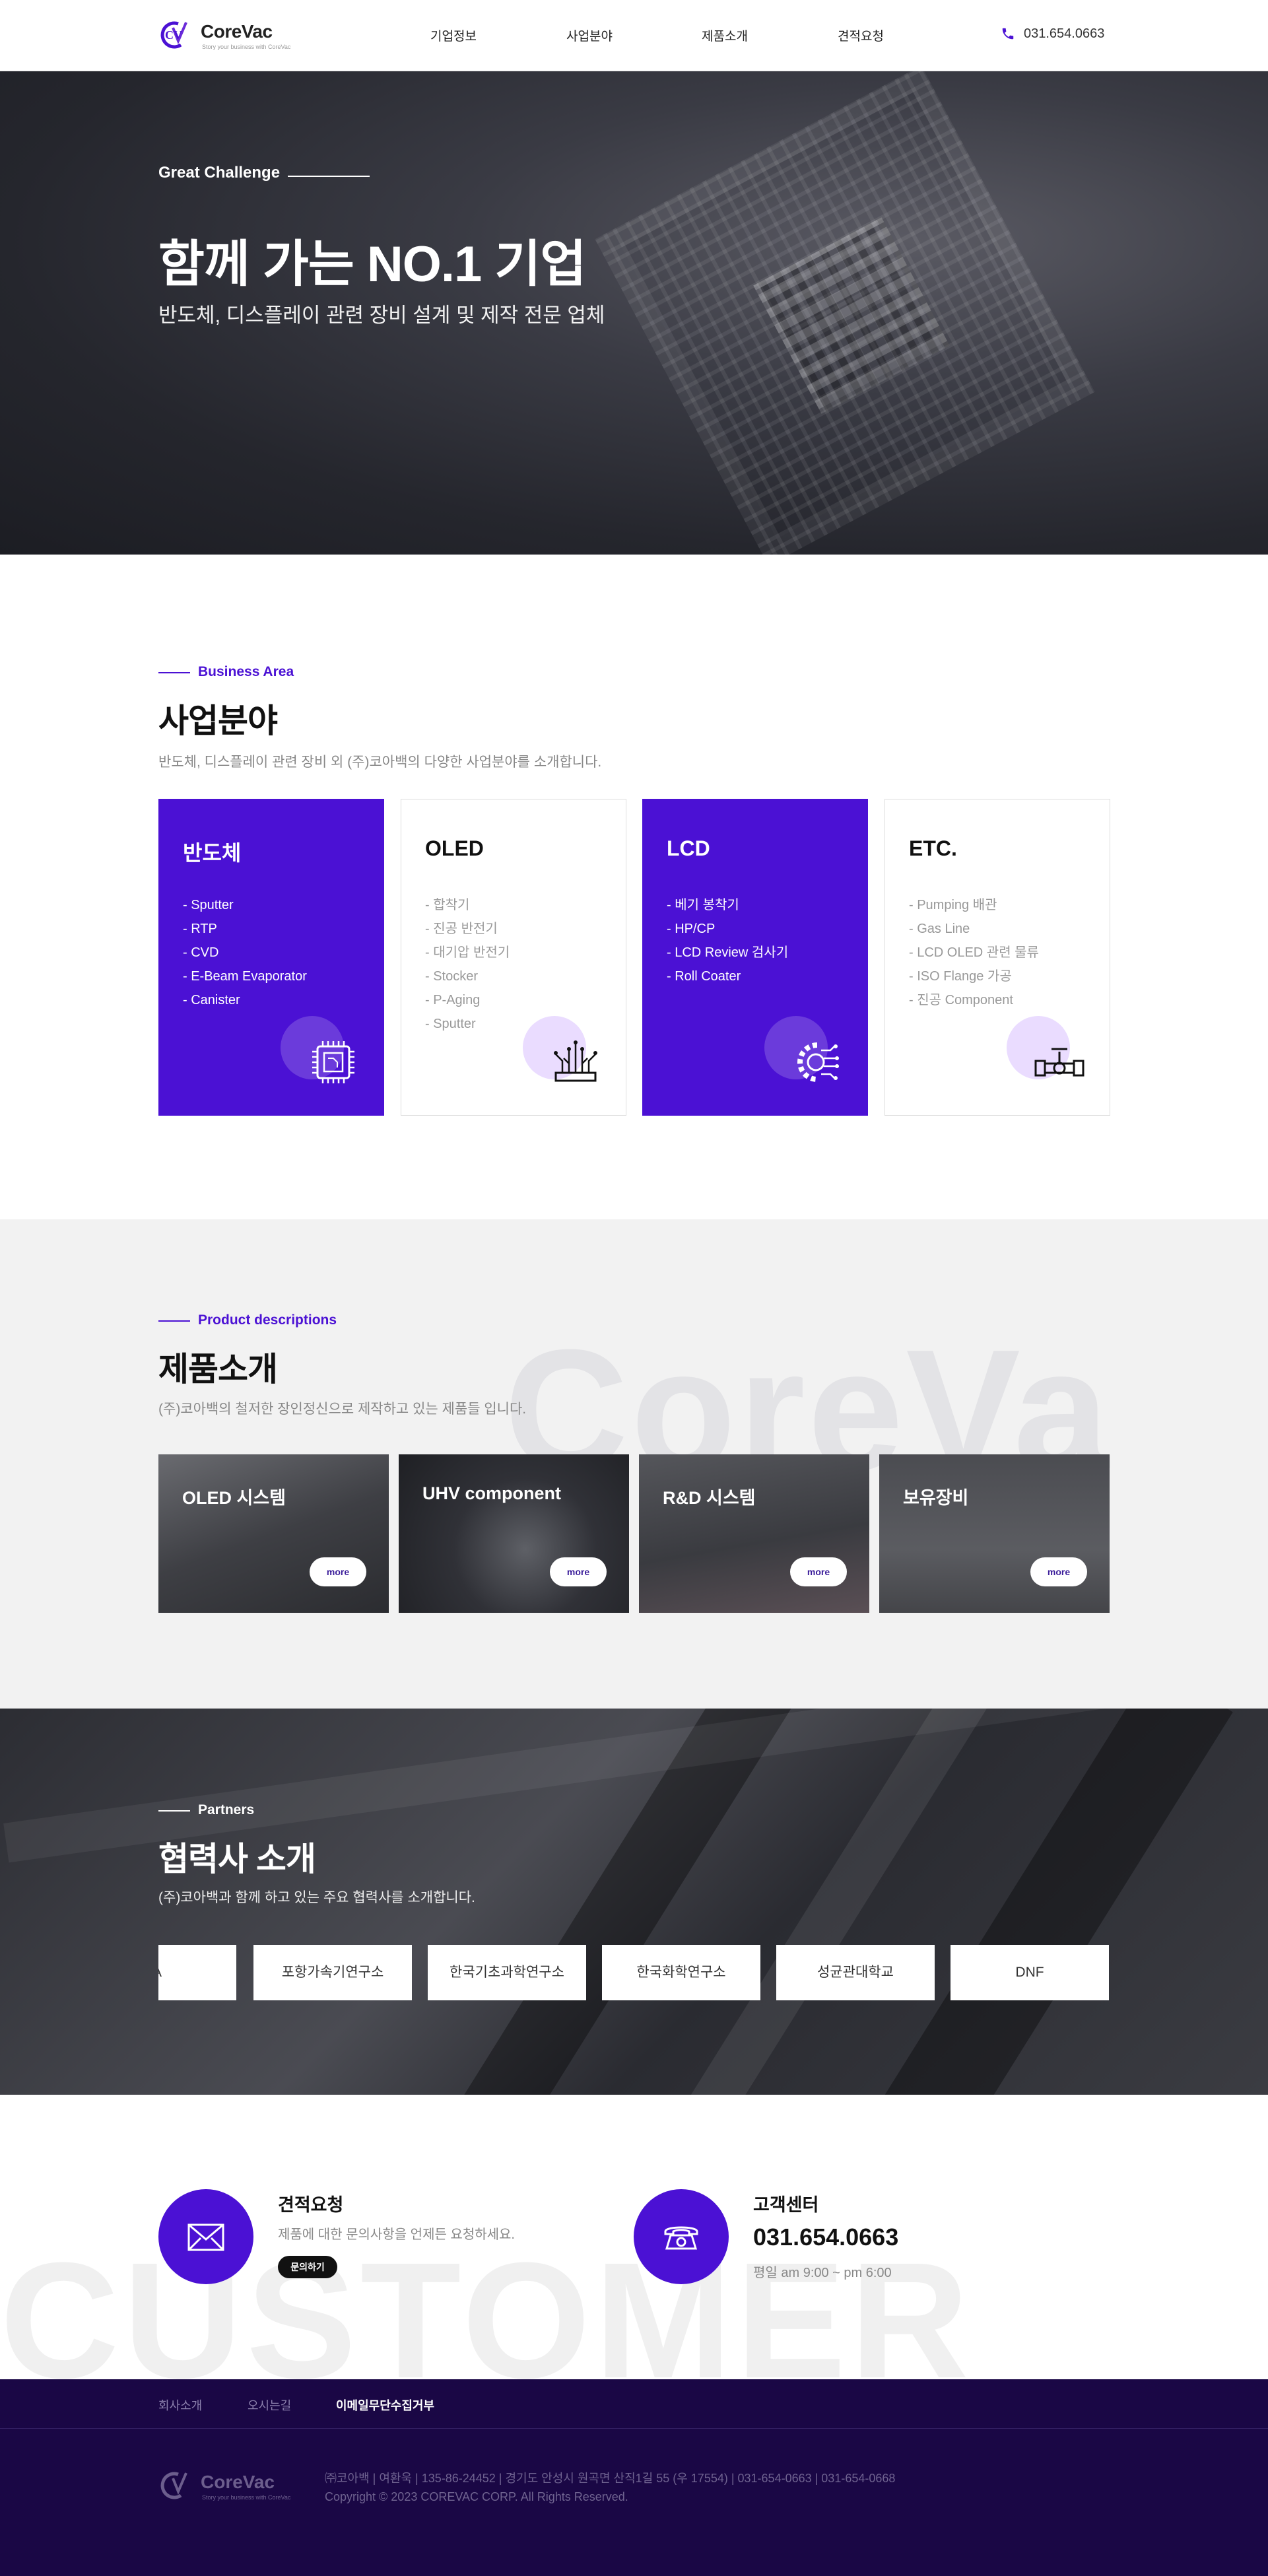  I want to click on nav-quote-request: 견적요청, so click(861, 35).